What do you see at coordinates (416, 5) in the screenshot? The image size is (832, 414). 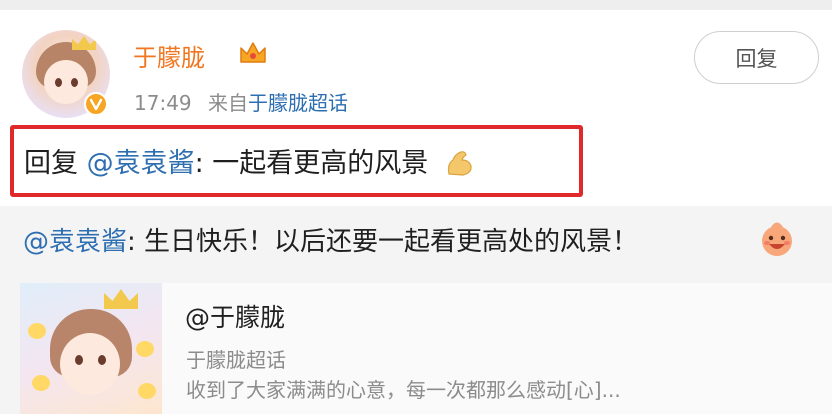 I see `top-divider` at bounding box center [416, 5].